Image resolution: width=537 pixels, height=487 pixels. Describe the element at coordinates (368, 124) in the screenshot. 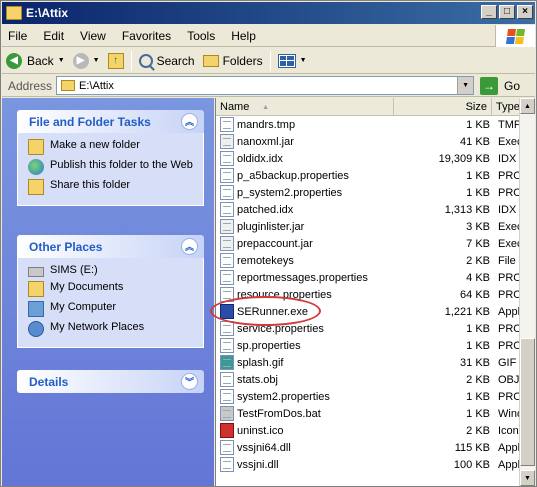

I see `file-row: mandrs.tmp 1 KB TMP` at that location.